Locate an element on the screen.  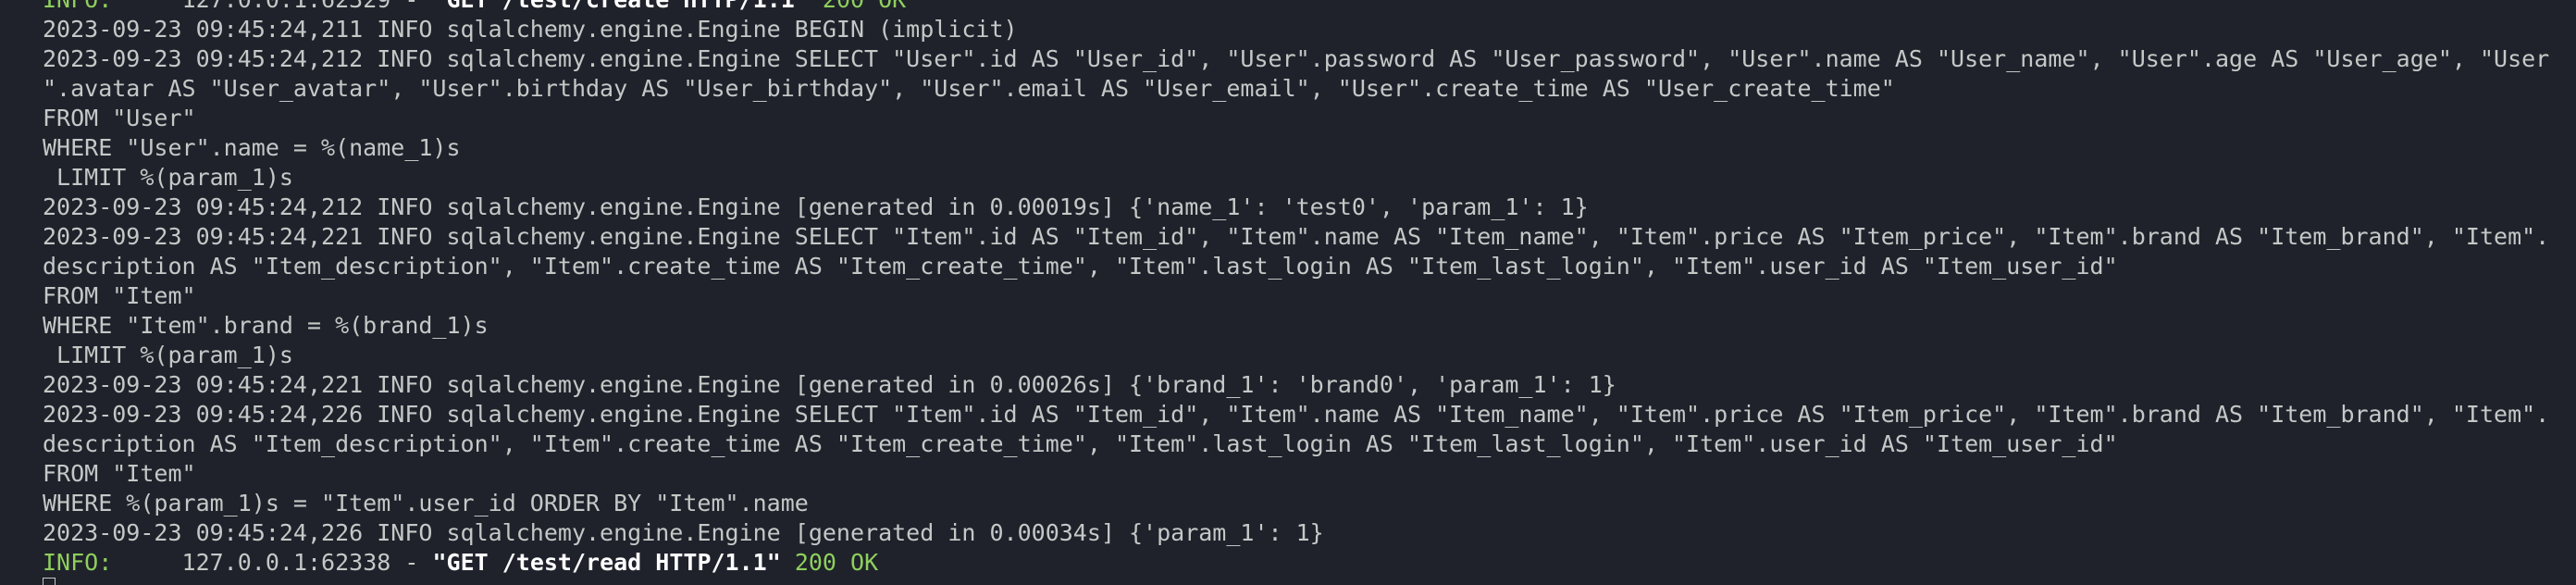
prompt-line is located at coordinates (1309, 581).